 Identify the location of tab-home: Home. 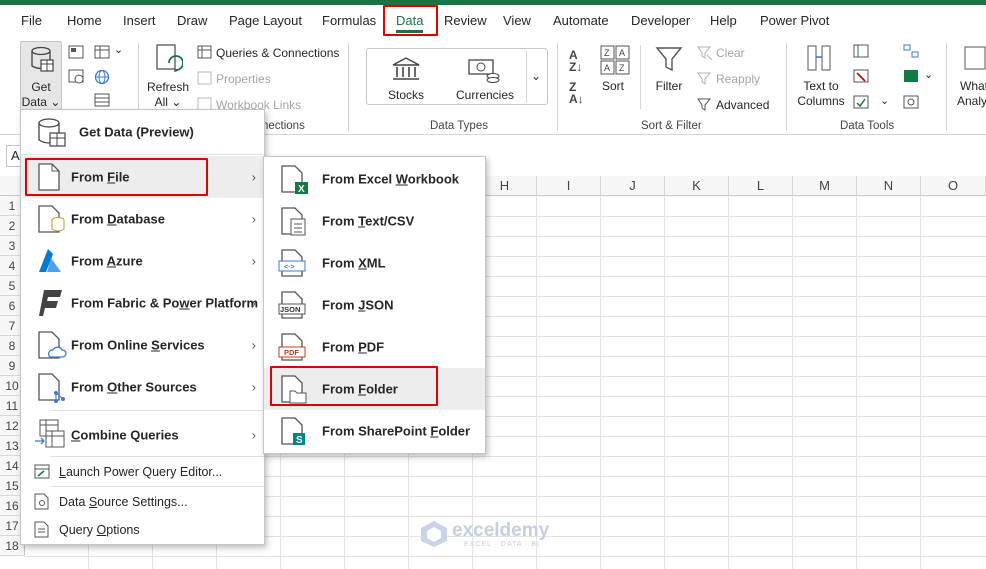
(84, 20).